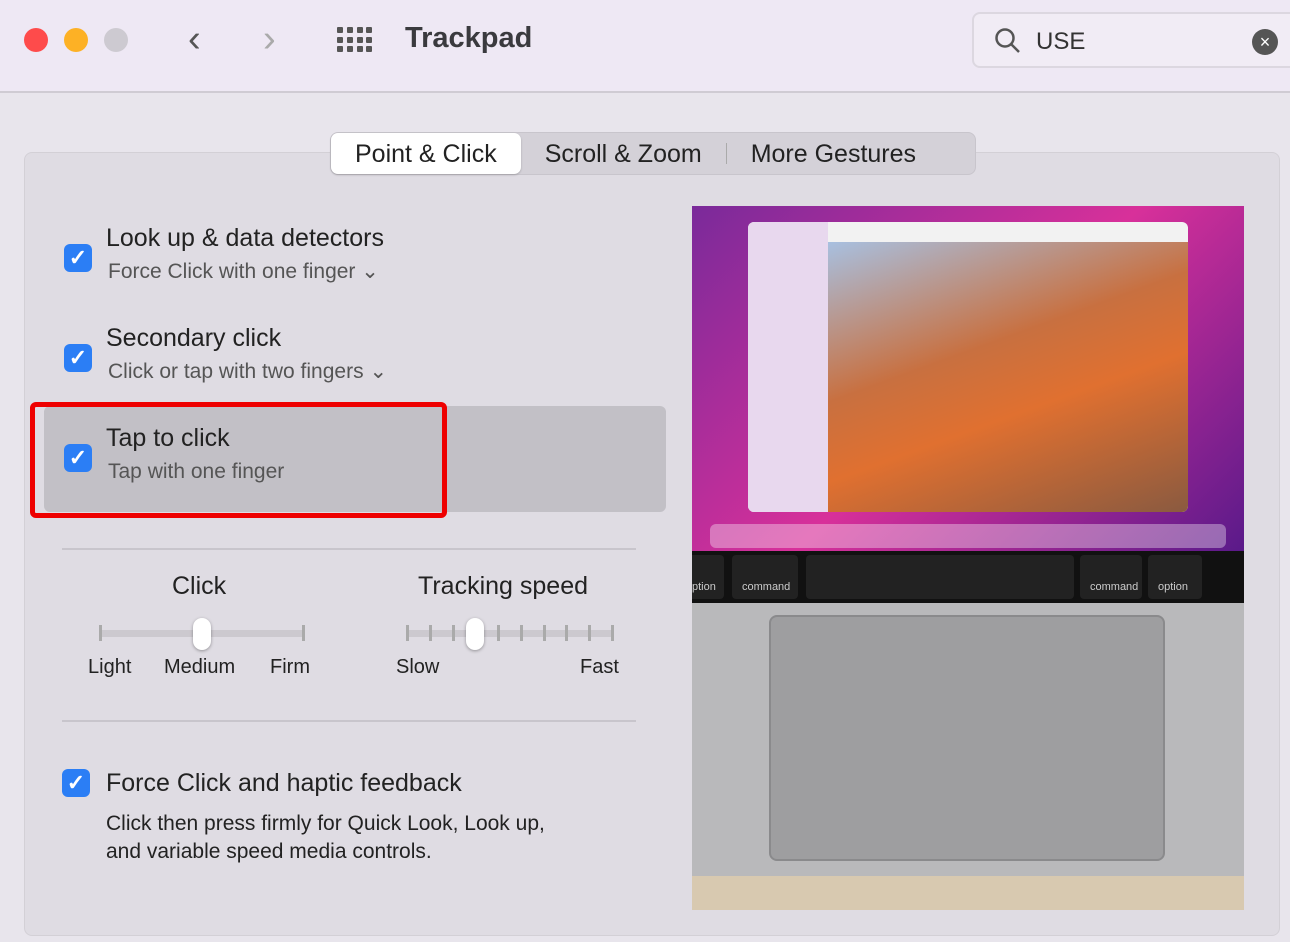  I want to click on search-icon, so click(1007, 40).